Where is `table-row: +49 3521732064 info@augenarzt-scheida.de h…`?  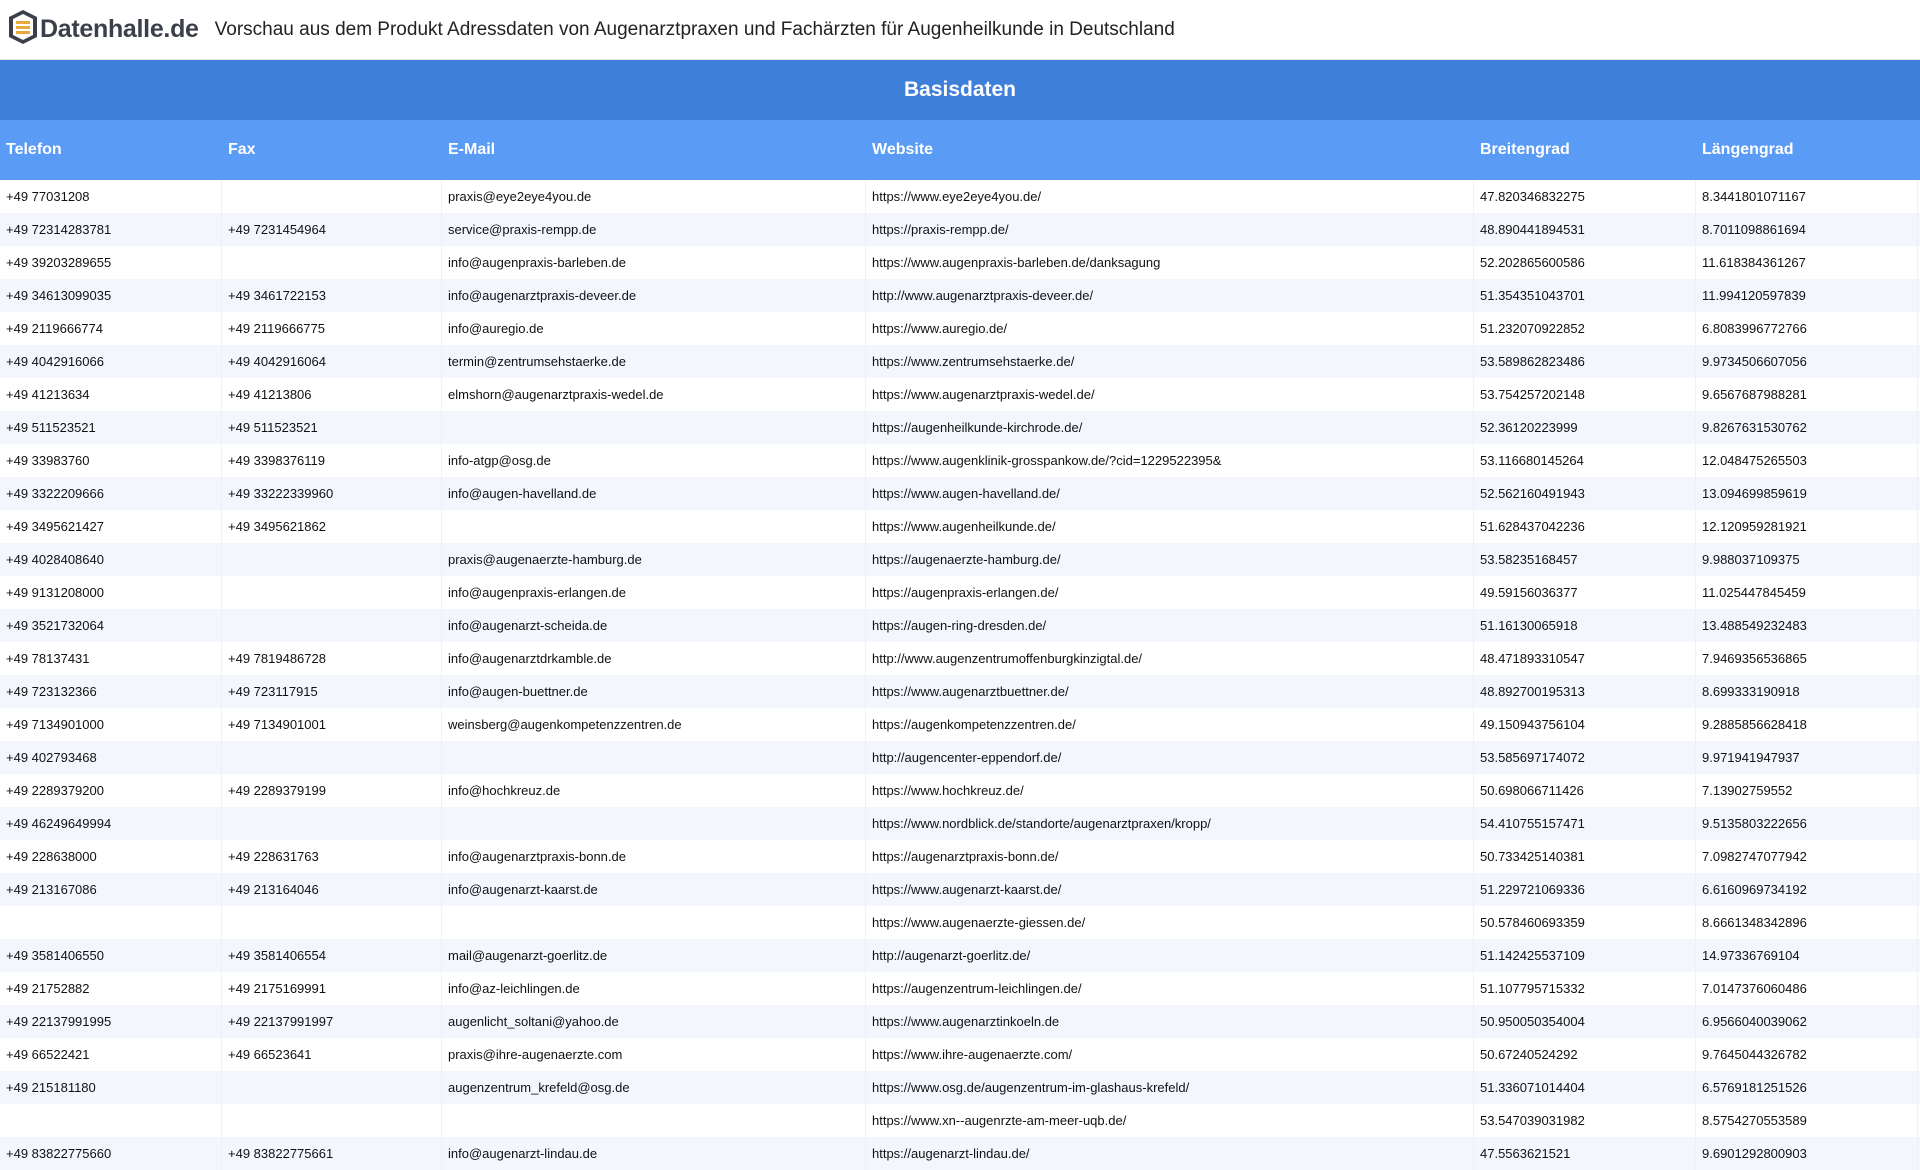
table-row: +49 3521732064 info@augenarzt-scheida.de h… is located at coordinates (960, 625).